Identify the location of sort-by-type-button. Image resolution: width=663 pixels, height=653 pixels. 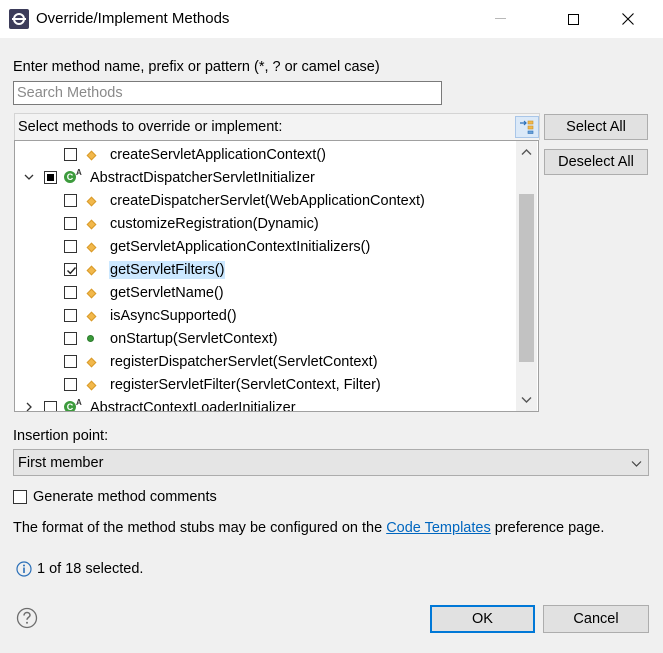
(527, 127).